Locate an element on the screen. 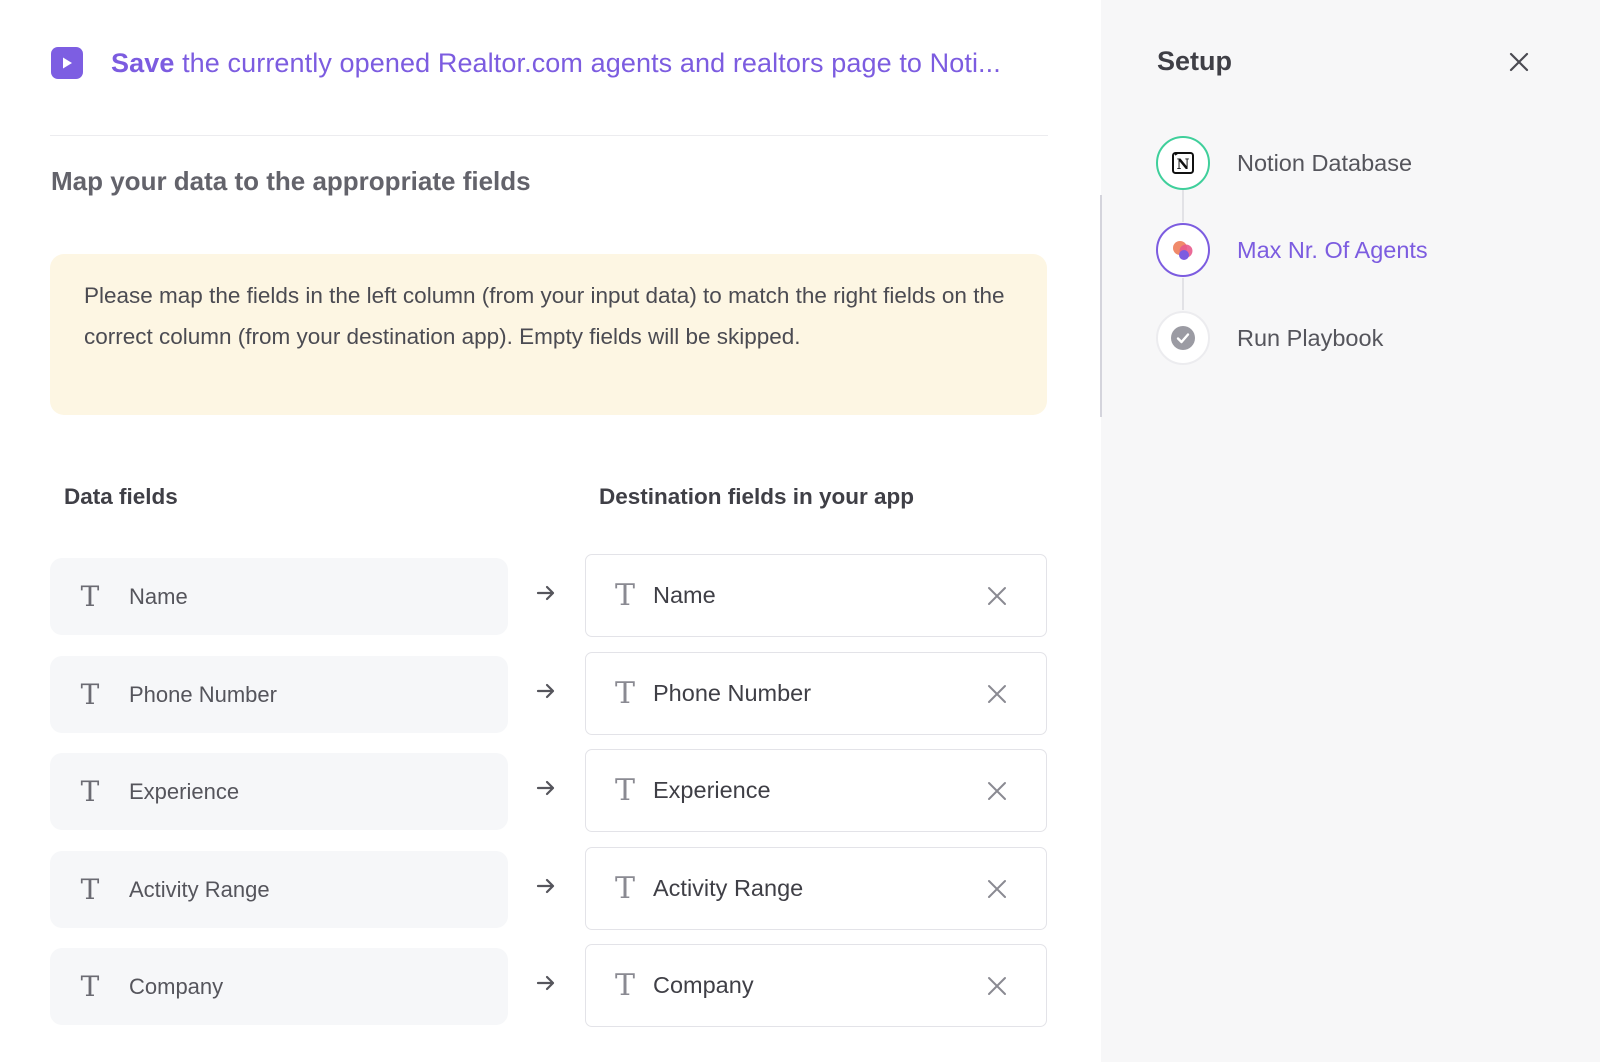  source-field-label: Phone Number is located at coordinates (203, 694).